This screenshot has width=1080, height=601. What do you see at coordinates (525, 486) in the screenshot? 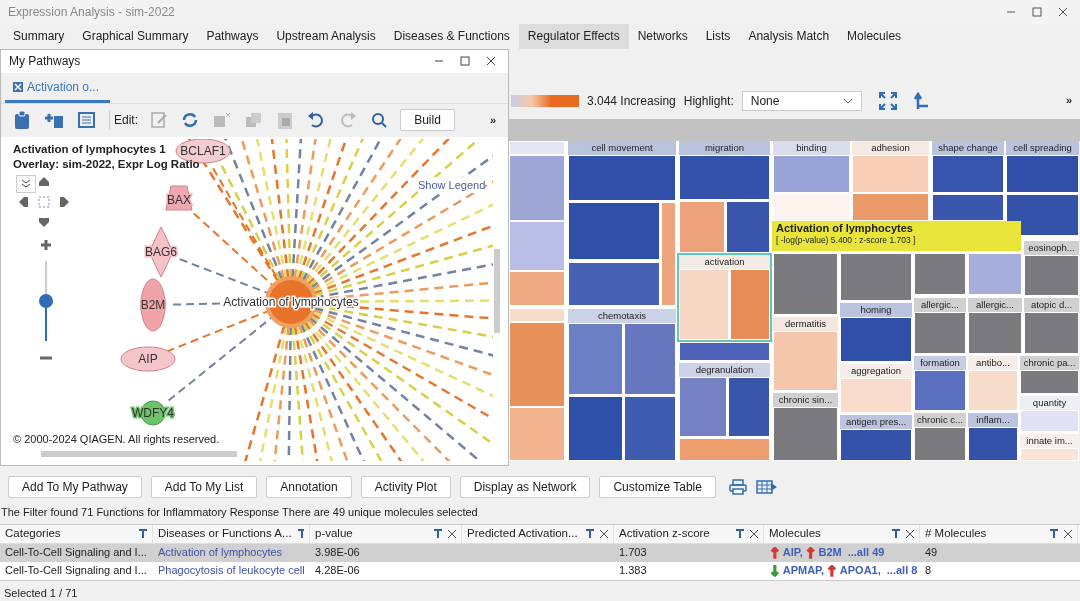
I see `action-button: Display as Network` at bounding box center [525, 486].